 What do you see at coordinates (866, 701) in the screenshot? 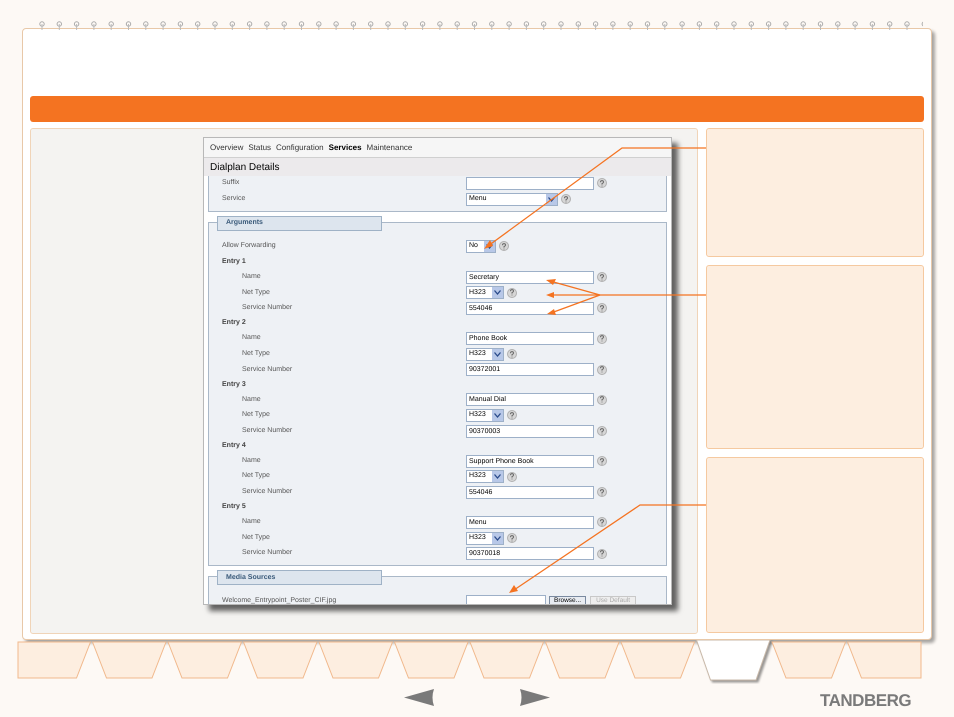
I see `logo: TANDBERG` at bounding box center [866, 701].